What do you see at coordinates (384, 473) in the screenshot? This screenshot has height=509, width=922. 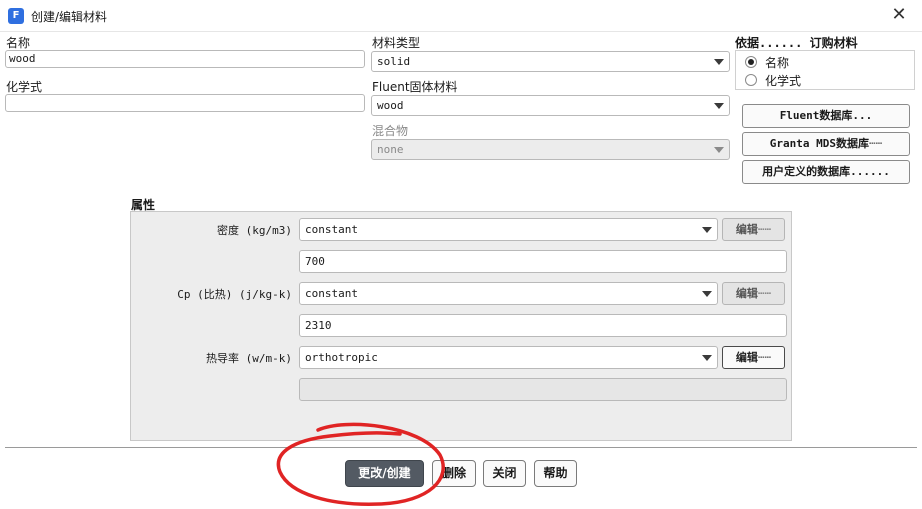 I see `change-create-button: 更改/创建` at bounding box center [384, 473].